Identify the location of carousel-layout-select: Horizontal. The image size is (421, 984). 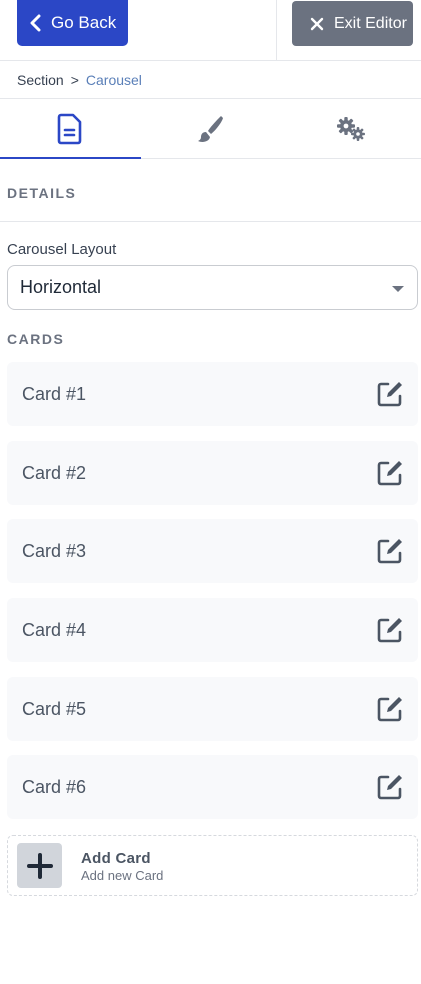
(212, 287).